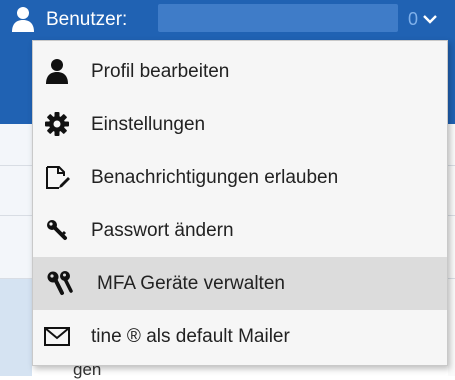 The height and width of the screenshot is (380, 455). What do you see at coordinates (162, 230) in the screenshot?
I see `menu-item-label: Passwort ändern` at bounding box center [162, 230].